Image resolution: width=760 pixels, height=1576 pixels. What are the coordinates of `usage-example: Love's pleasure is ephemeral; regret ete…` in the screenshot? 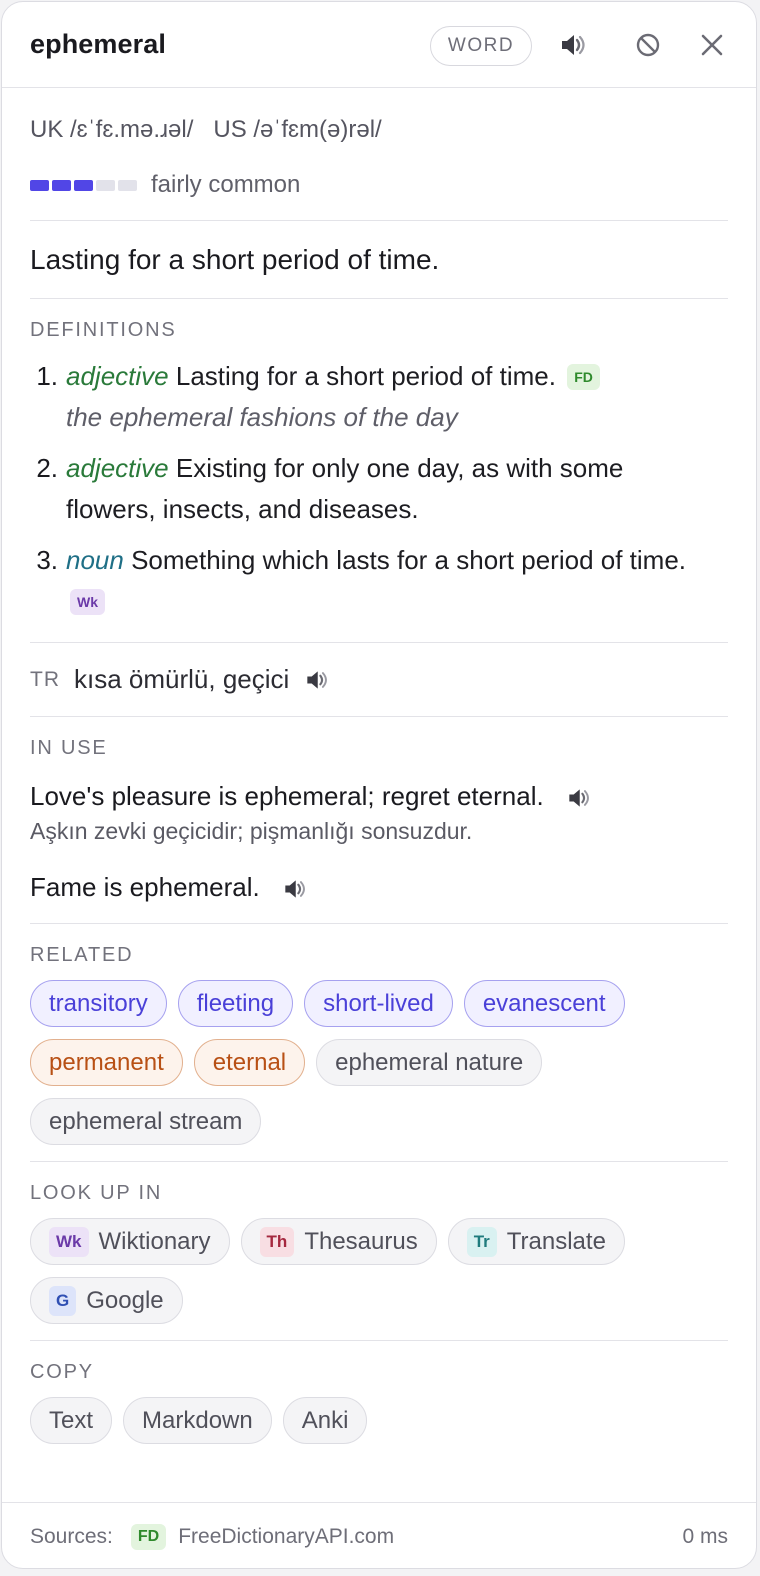 It's located at (379, 796).